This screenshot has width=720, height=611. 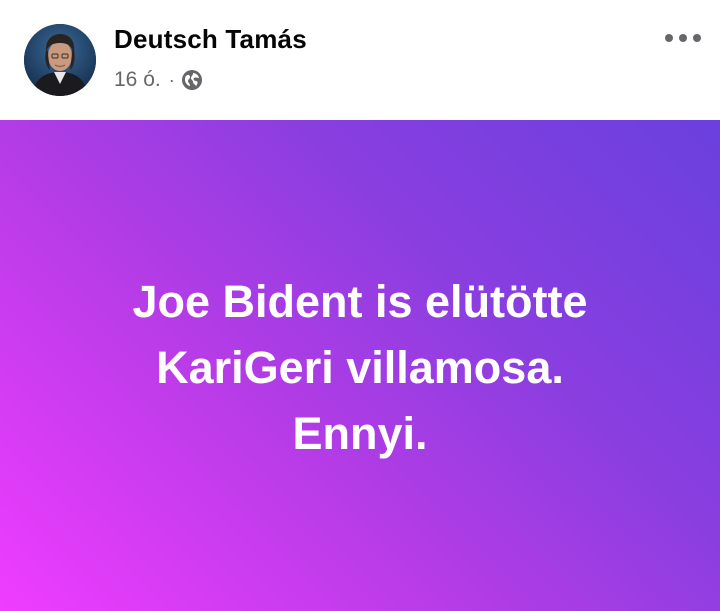 I want to click on more-options-button, so click(x=683, y=38).